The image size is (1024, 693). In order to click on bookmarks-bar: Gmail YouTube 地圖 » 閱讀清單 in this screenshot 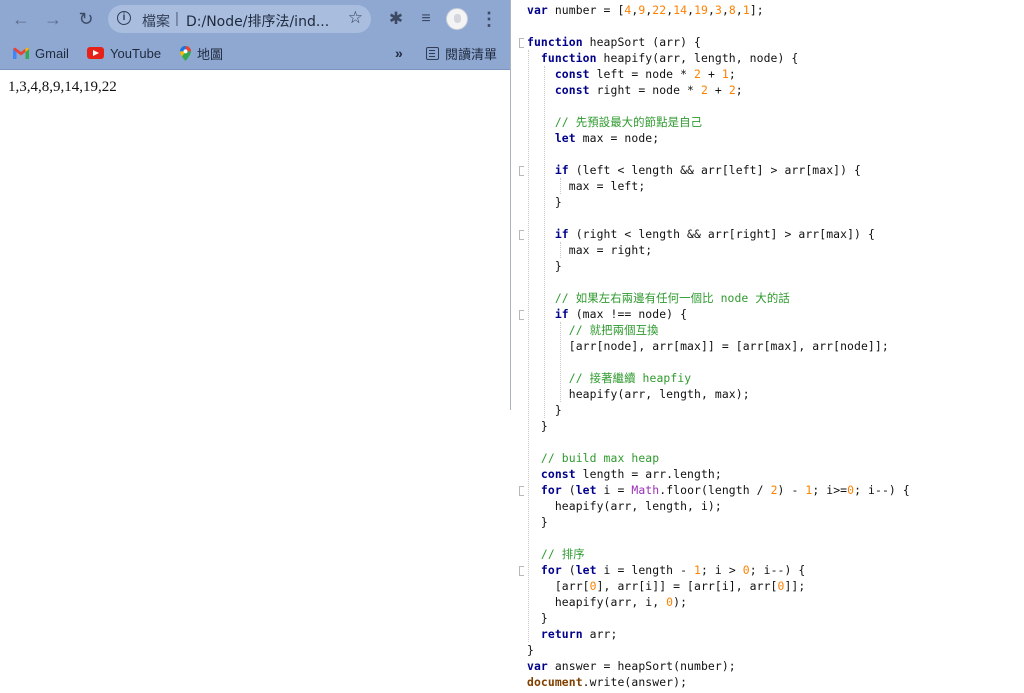, I will do `click(255, 54)`.